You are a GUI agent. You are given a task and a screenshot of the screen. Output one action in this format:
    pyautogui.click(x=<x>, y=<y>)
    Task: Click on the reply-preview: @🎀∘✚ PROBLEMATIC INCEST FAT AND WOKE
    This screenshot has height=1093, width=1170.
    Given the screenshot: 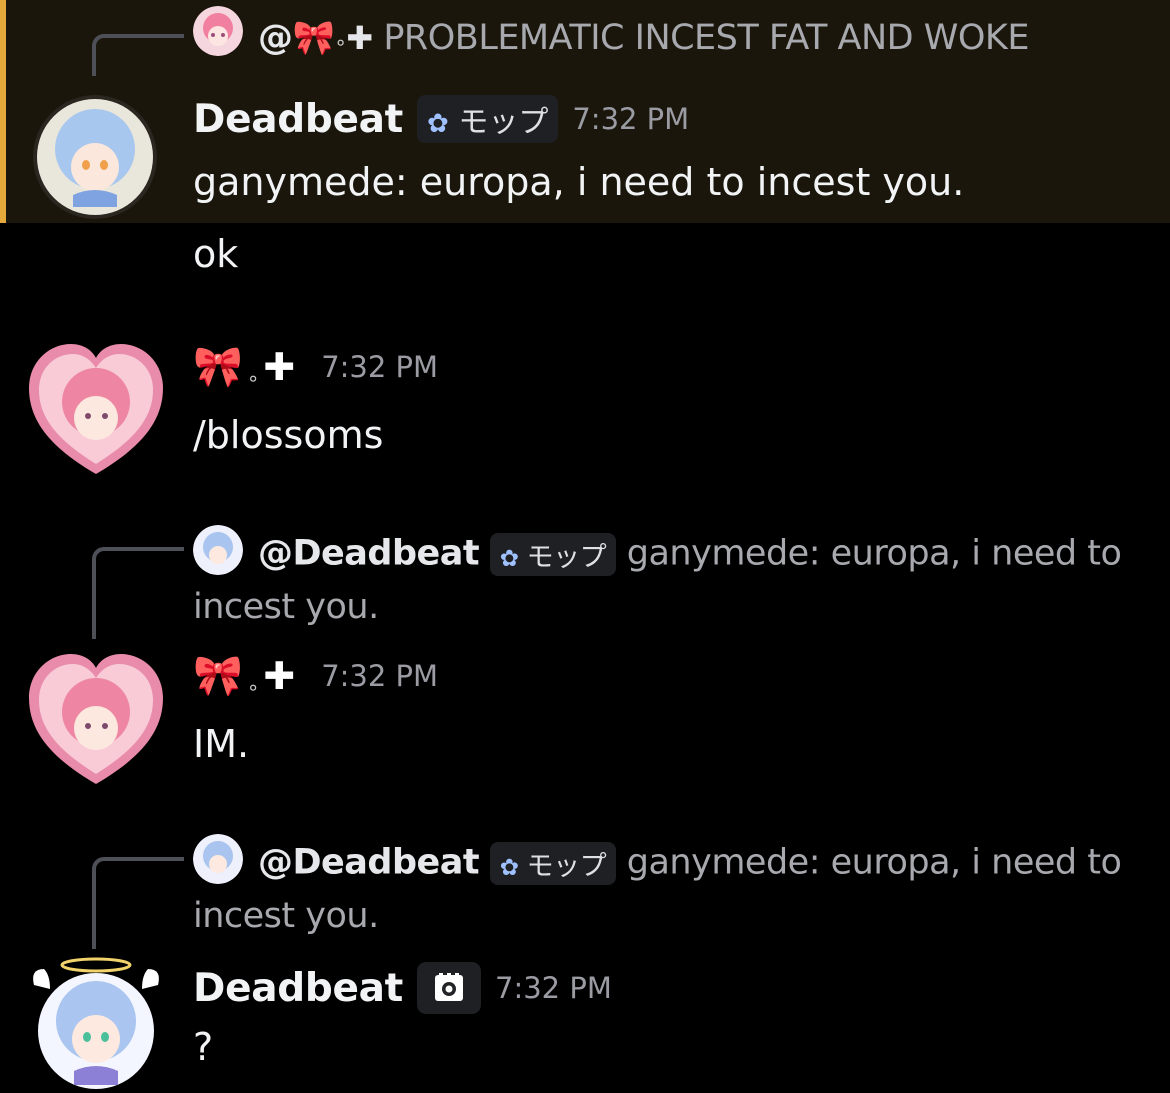 What is the action you would take?
    pyautogui.click(x=643, y=38)
    